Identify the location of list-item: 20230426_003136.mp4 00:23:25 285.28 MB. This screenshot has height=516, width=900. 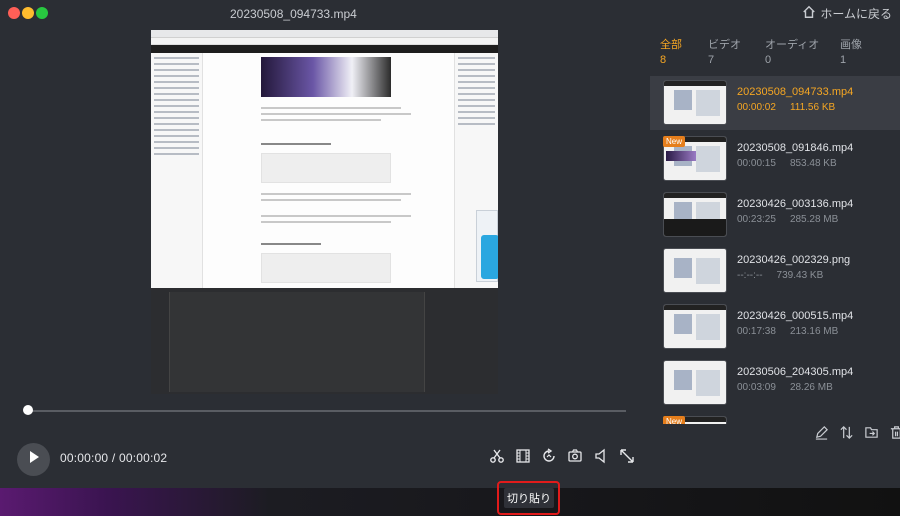
(775, 215).